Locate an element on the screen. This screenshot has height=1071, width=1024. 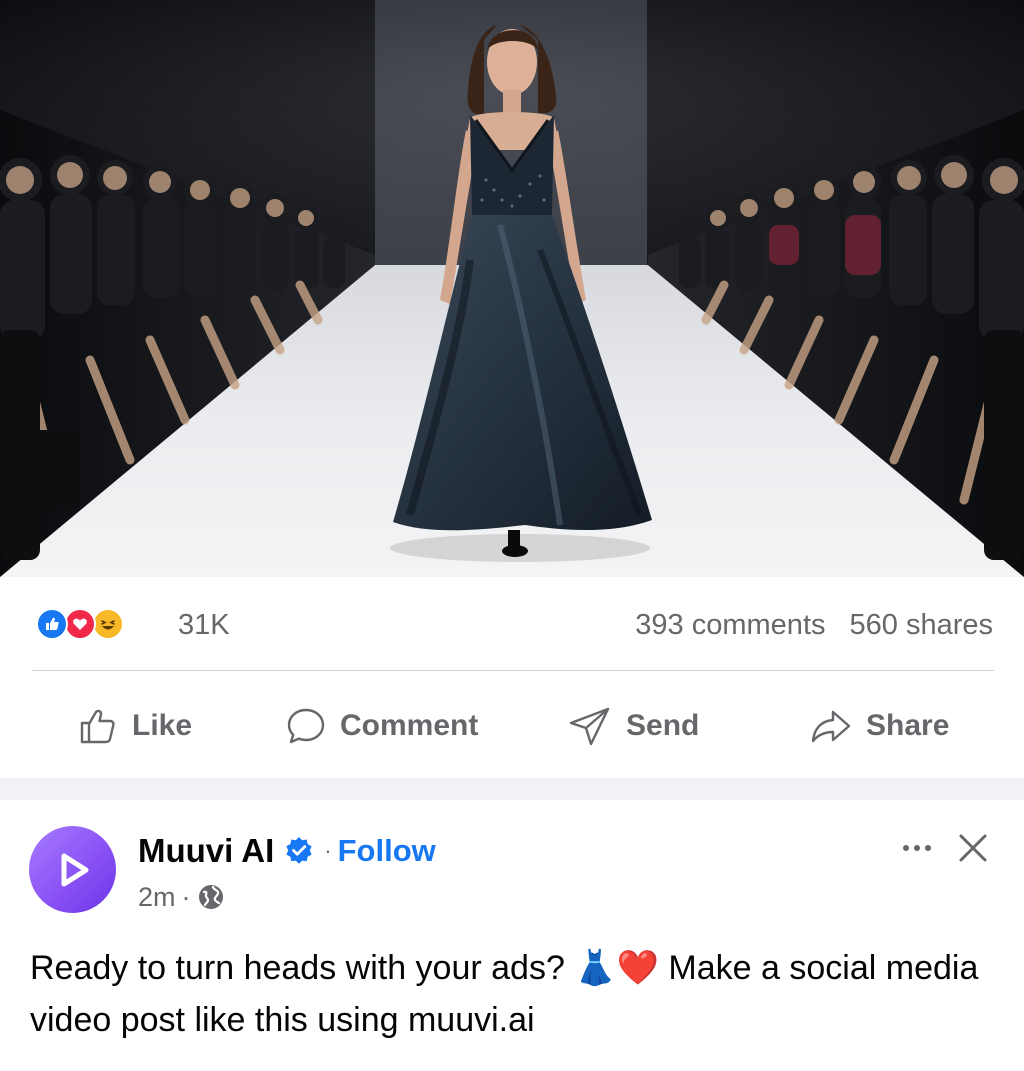
send-button: Send is located at coordinates (633, 726).